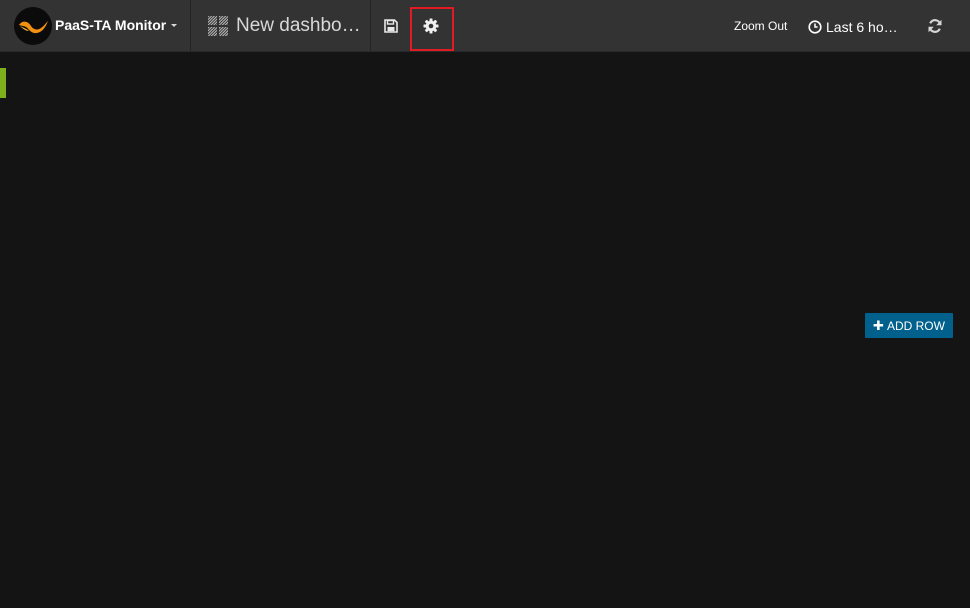 The image size is (970, 608). I want to click on save-button, so click(391, 26).